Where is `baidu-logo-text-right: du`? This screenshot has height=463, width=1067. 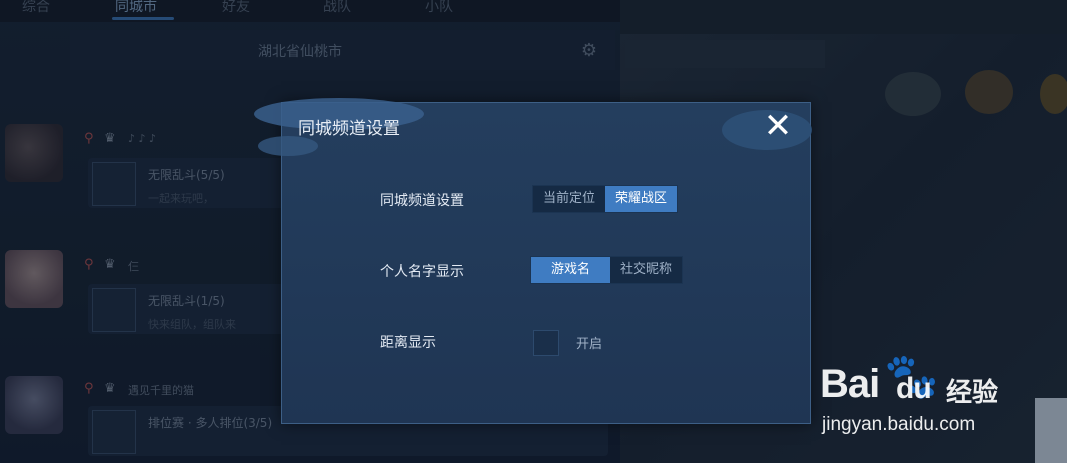 baidu-logo-text-right: du is located at coordinates (914, 388).